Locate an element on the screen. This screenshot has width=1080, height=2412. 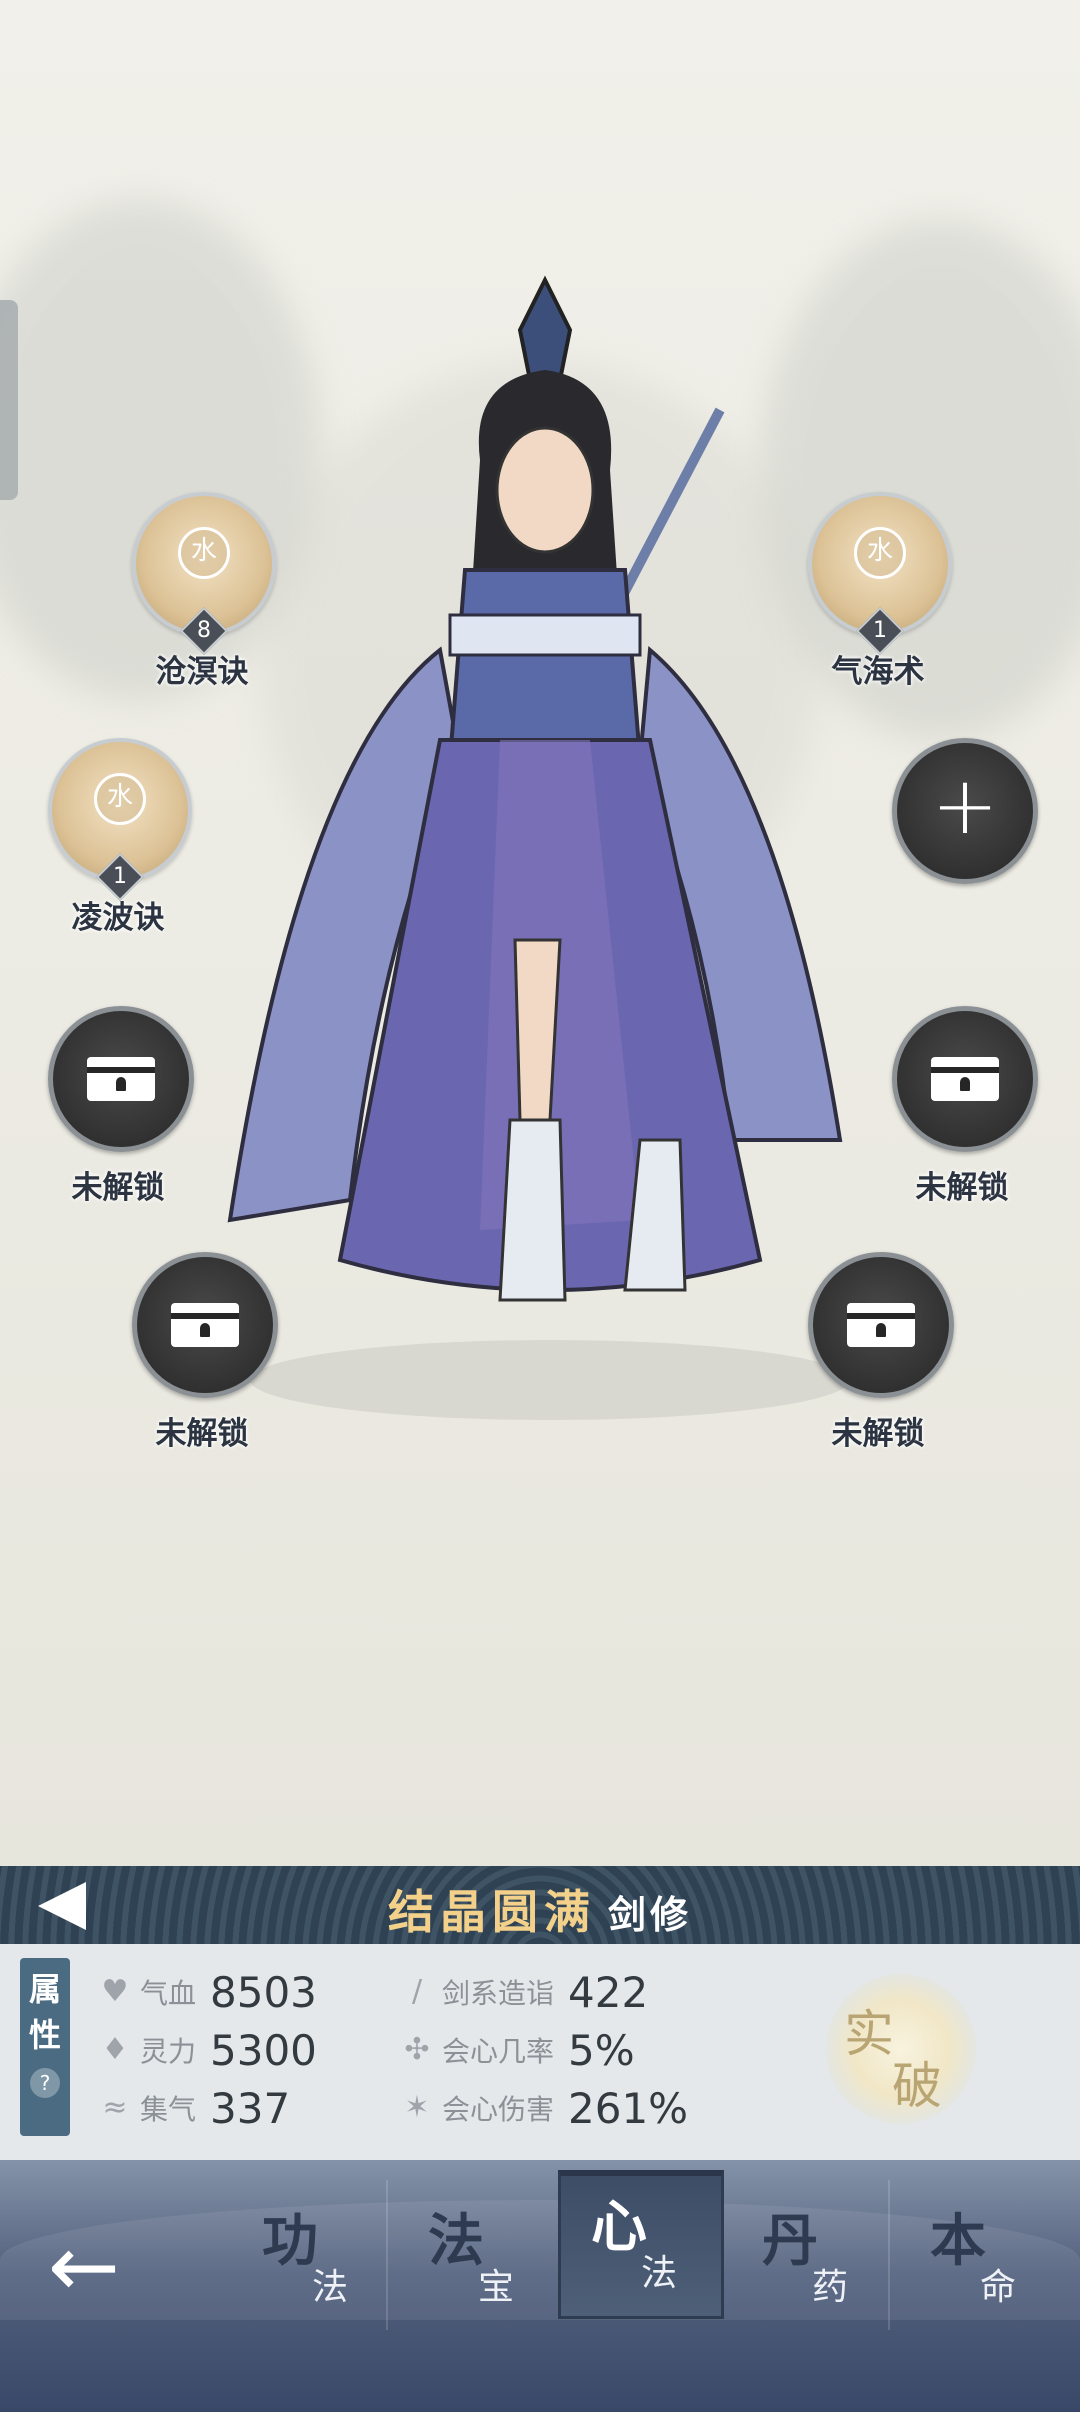
tab-benming: 本 命 is located at coordinates (980, 2260).